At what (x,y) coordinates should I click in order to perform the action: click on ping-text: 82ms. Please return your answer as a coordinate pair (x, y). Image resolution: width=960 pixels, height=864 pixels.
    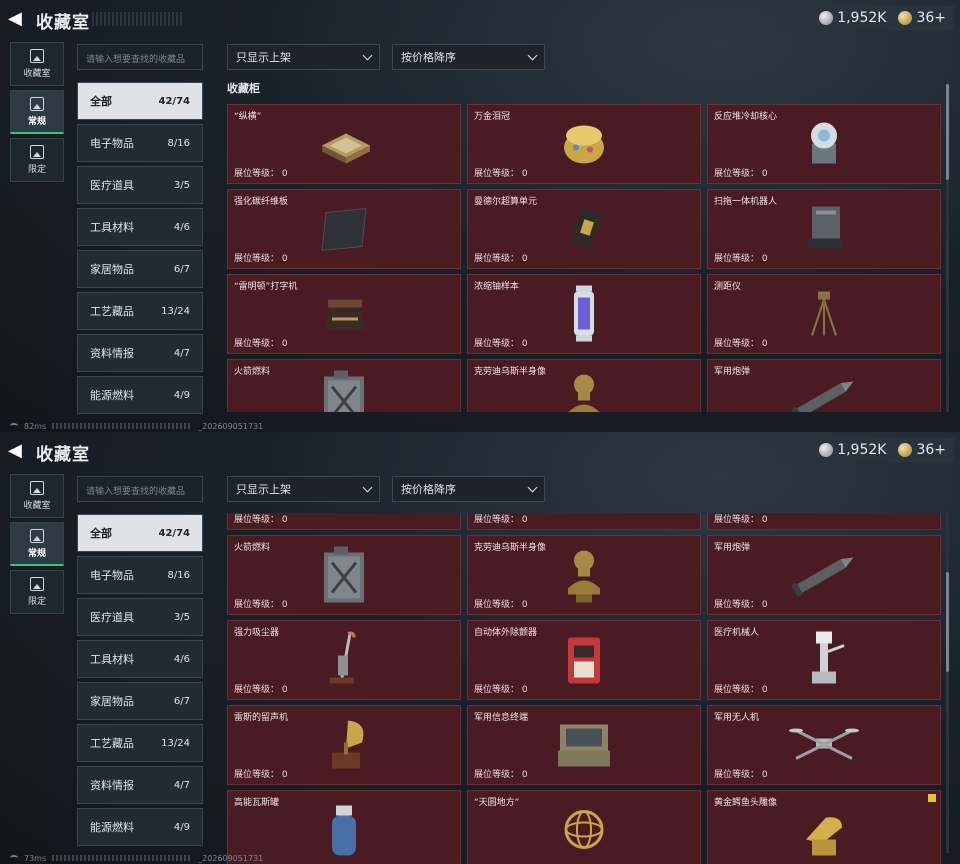
    Looking at the image, I should click on (35, 426).